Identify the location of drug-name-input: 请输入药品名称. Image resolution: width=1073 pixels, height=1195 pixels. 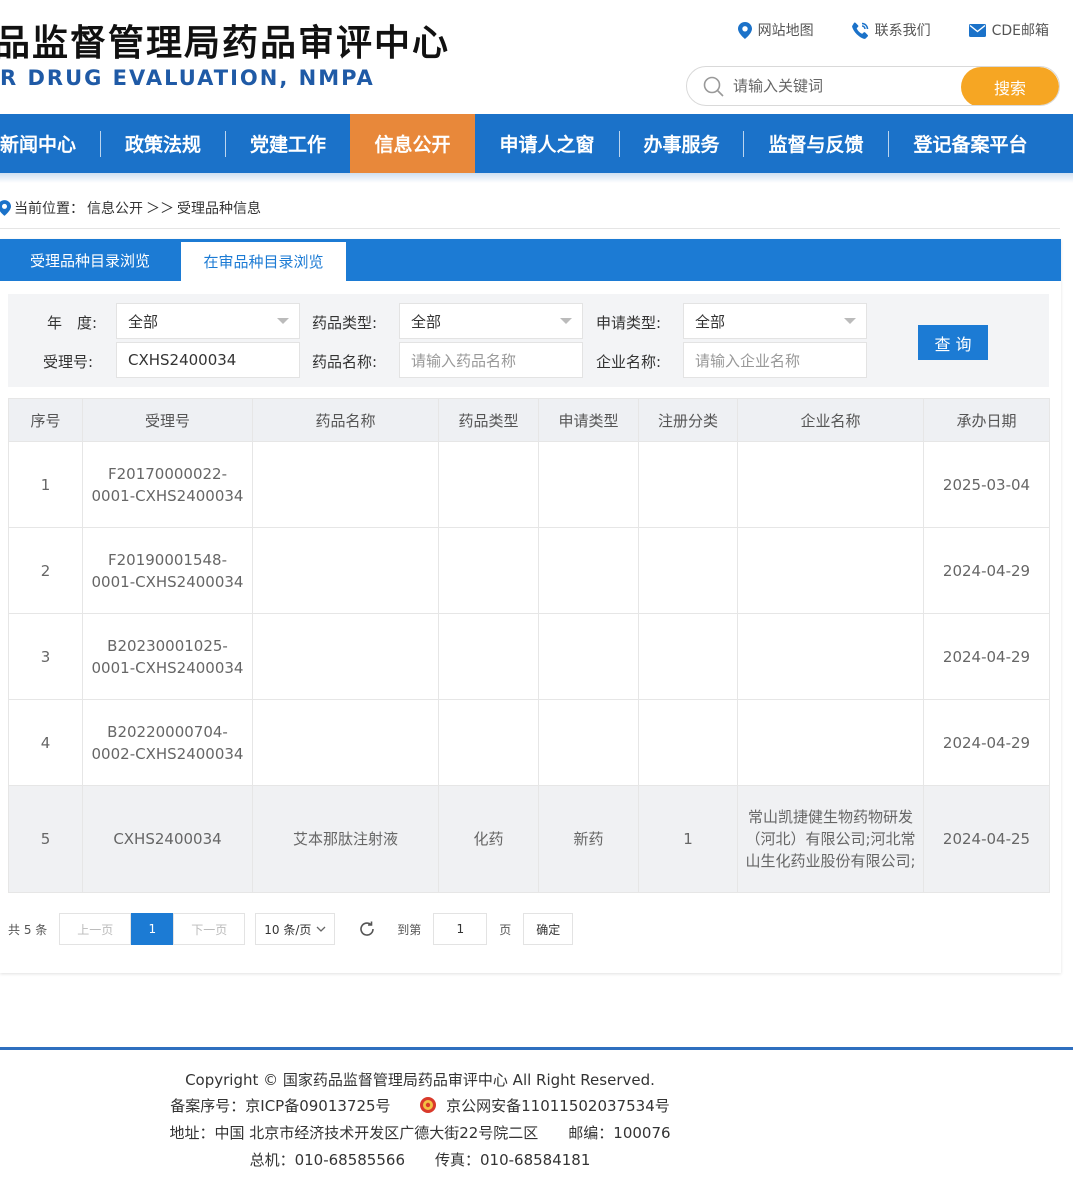
(491, 360).